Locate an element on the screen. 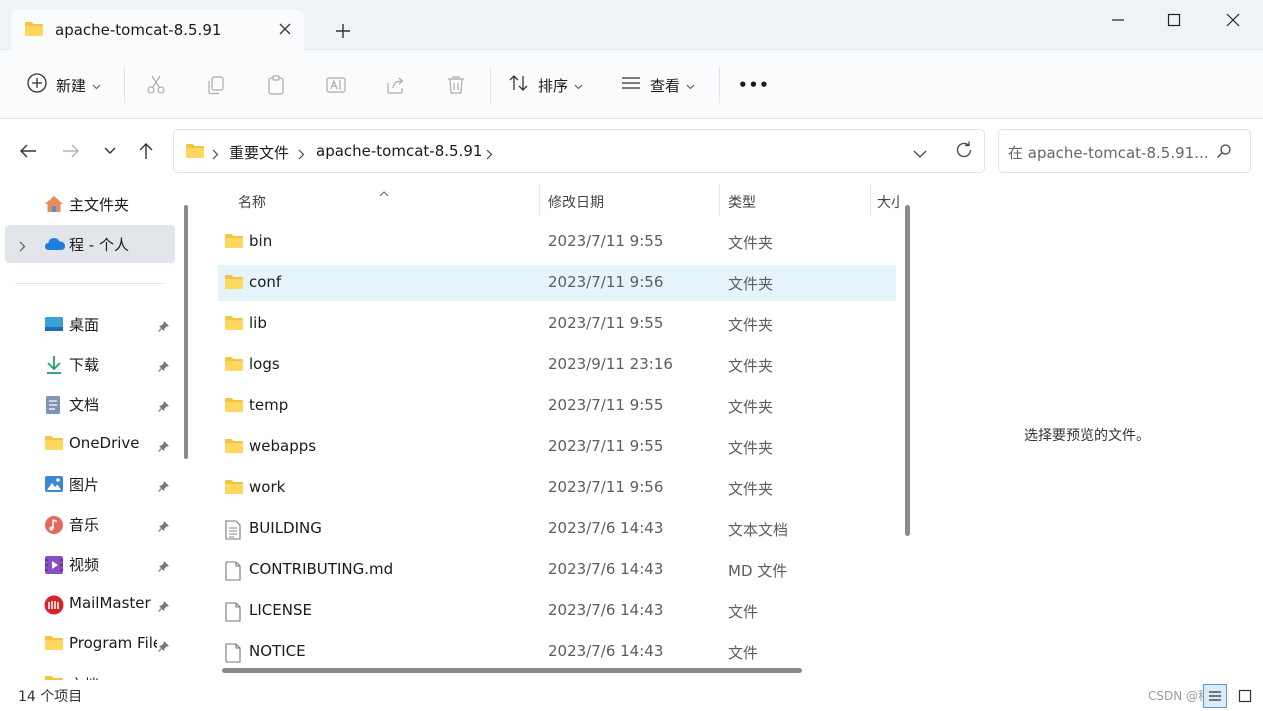 The height and width of the screenshot is (711, 1263). breadcrumb-important-files: 重要文件 is located at coordinates (259, 152).